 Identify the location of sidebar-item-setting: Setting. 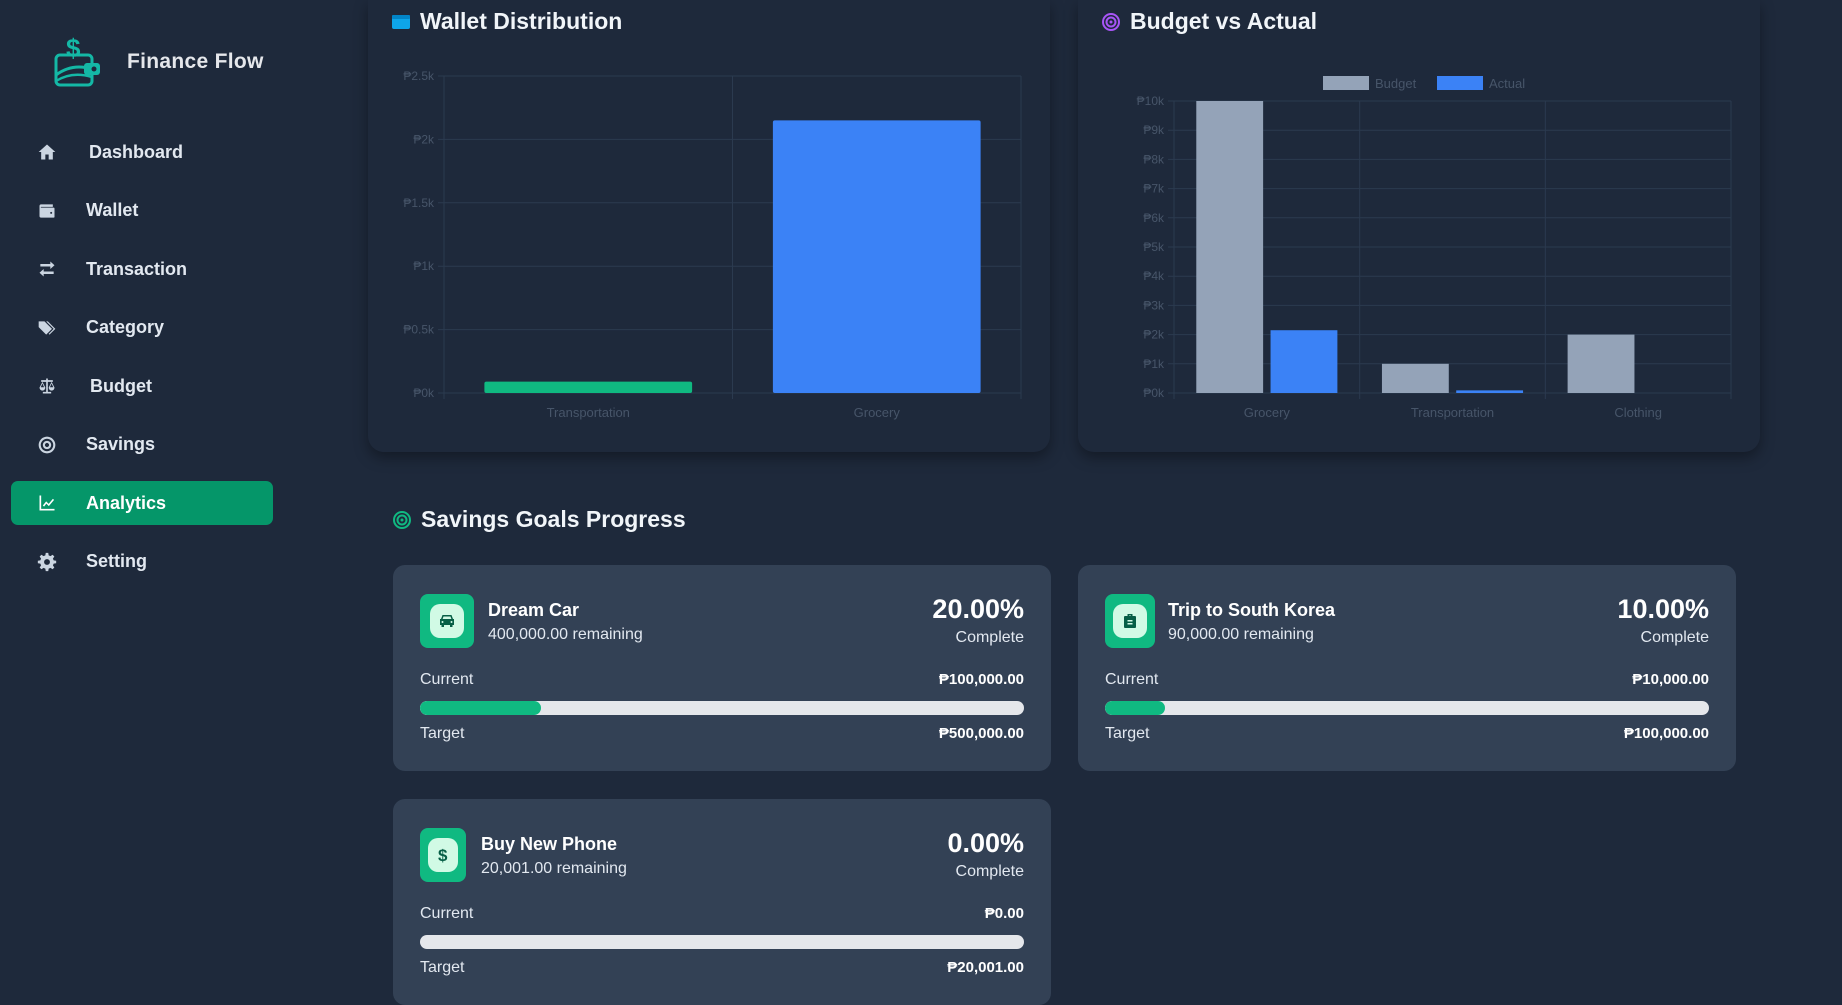
(142, 562).